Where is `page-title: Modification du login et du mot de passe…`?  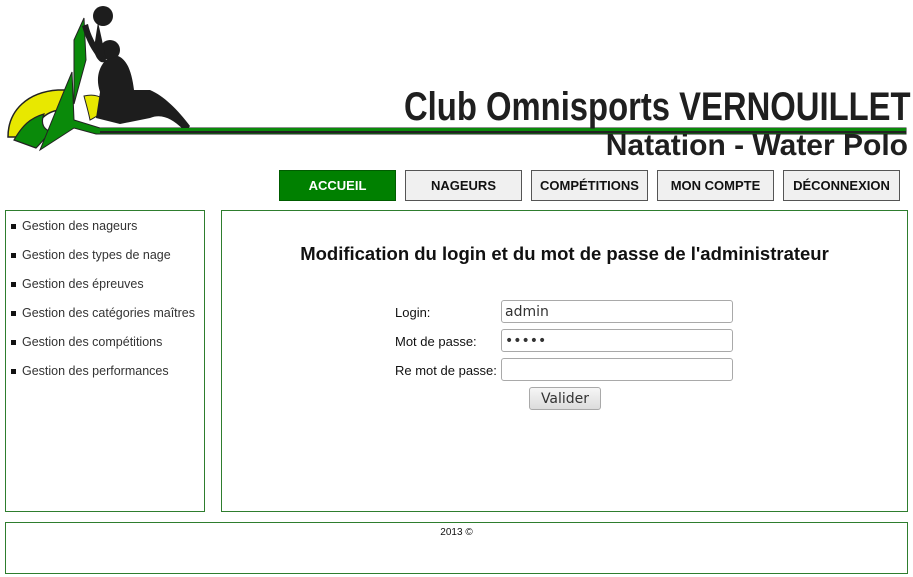
page-title: Modification du login et du mot de passe… is located at coordinates (564, 253).